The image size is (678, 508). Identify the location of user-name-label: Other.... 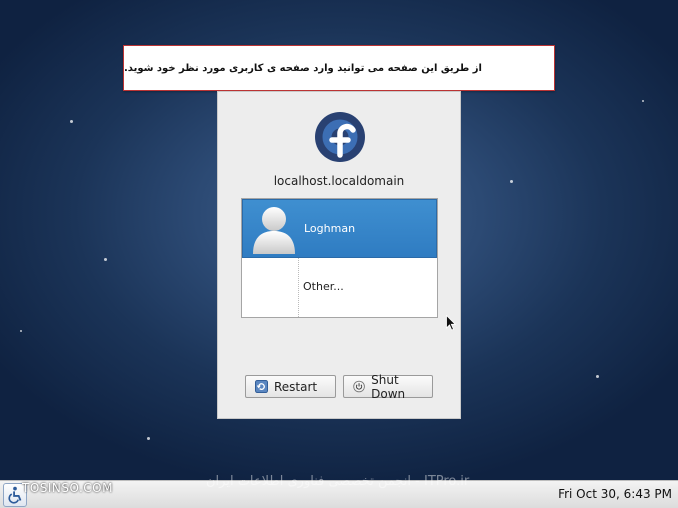
(323, 286).